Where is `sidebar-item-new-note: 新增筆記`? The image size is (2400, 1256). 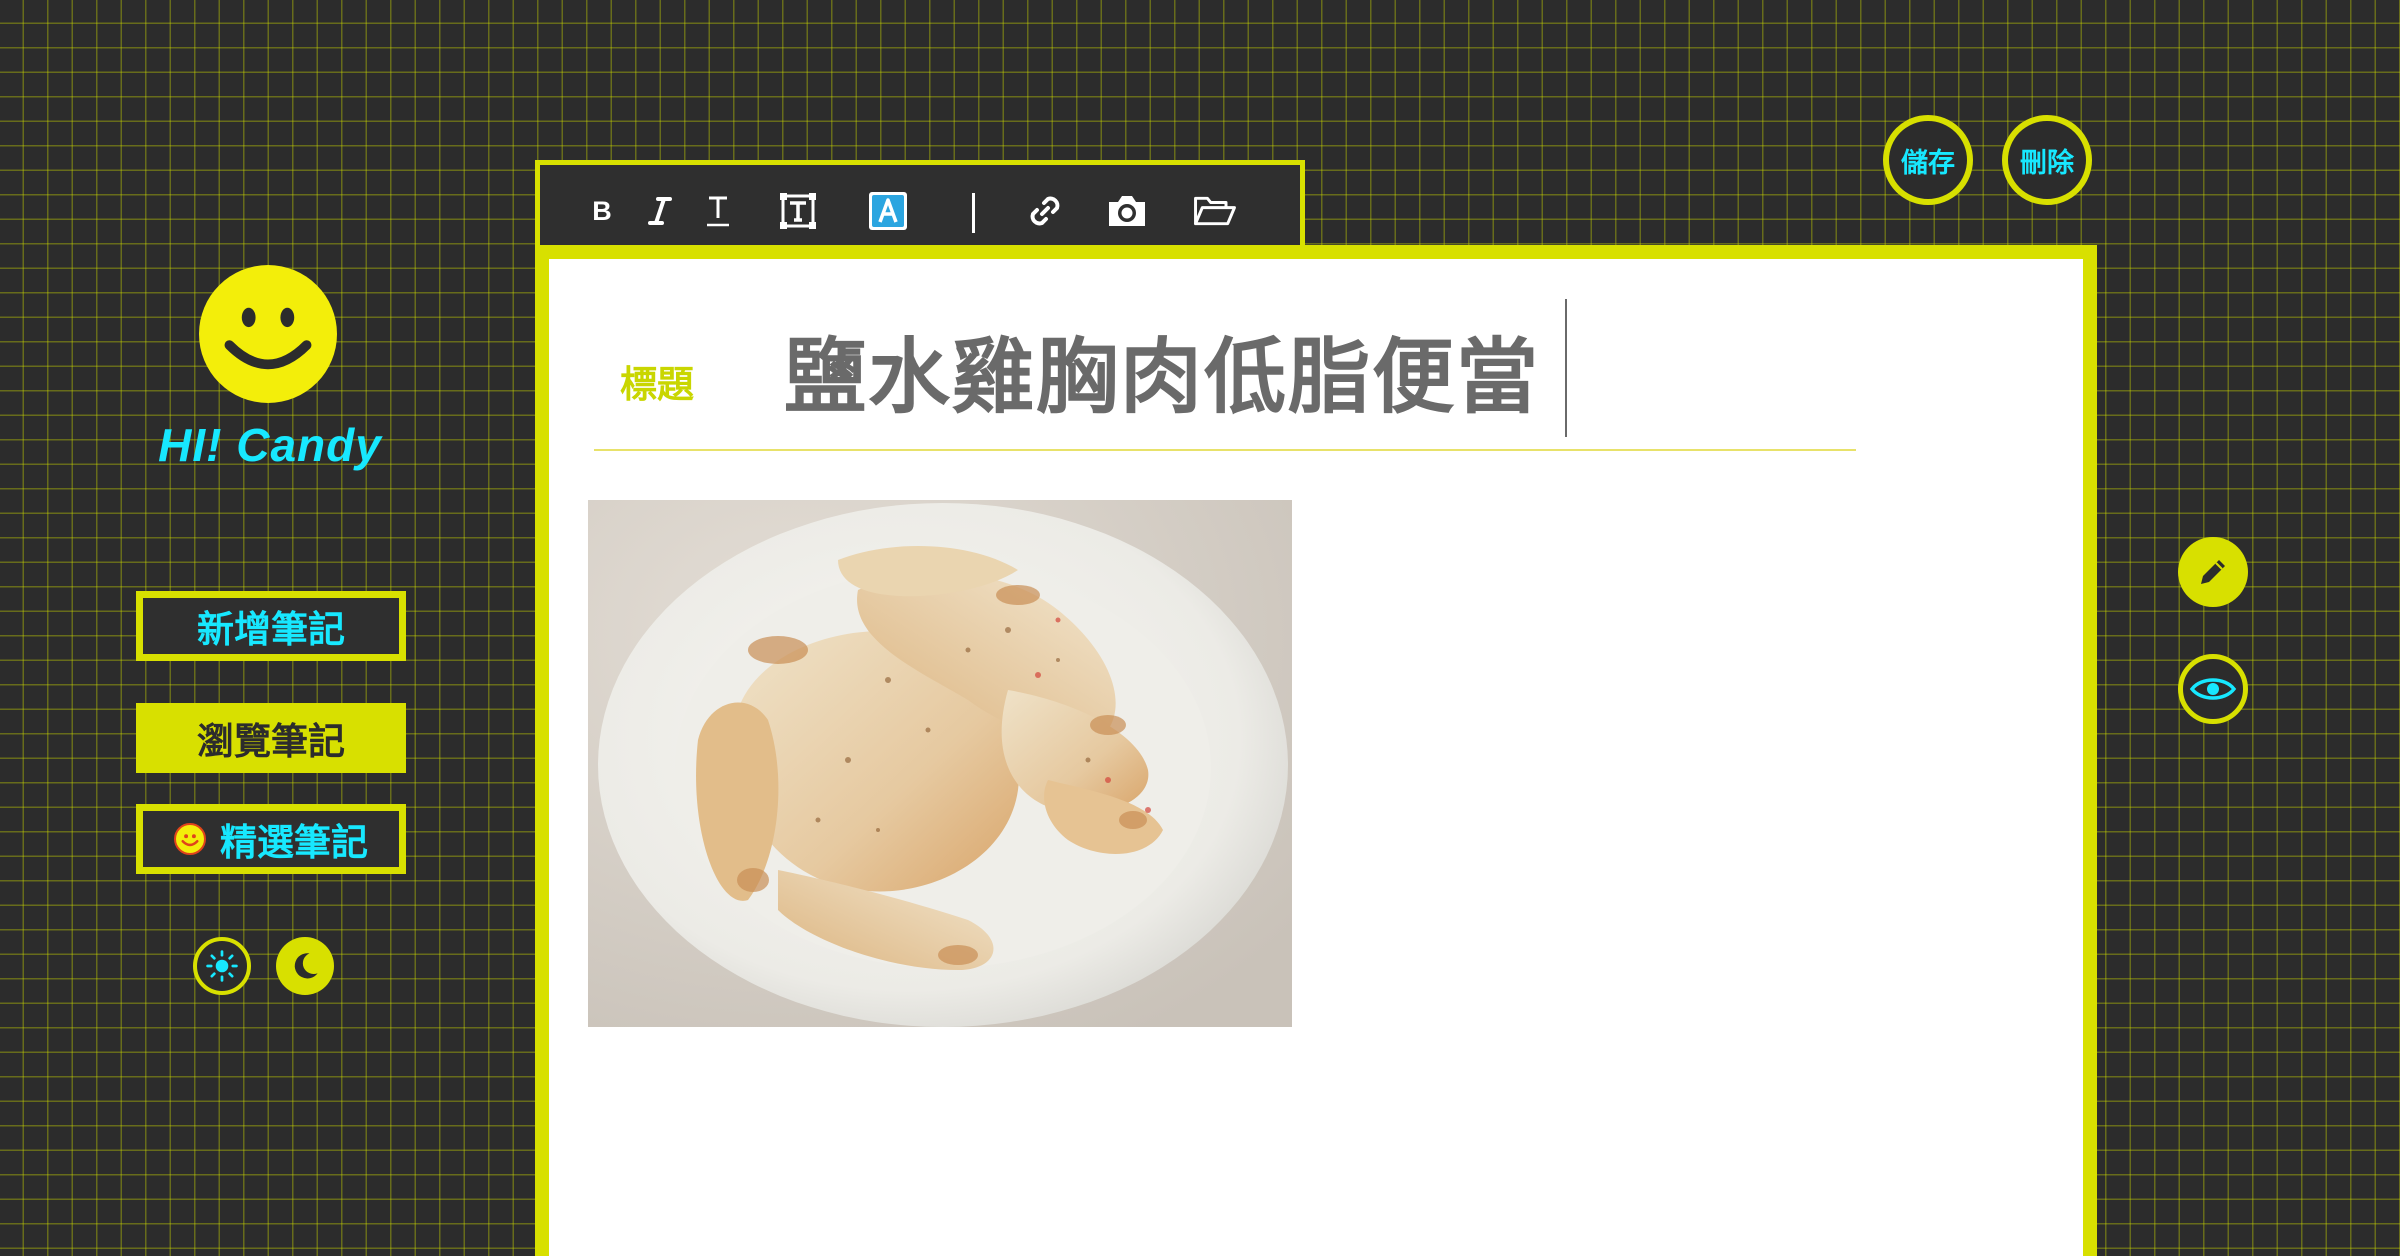 sidebar-item-new-note: 新增筆記 is located at coordinates (271, 626).